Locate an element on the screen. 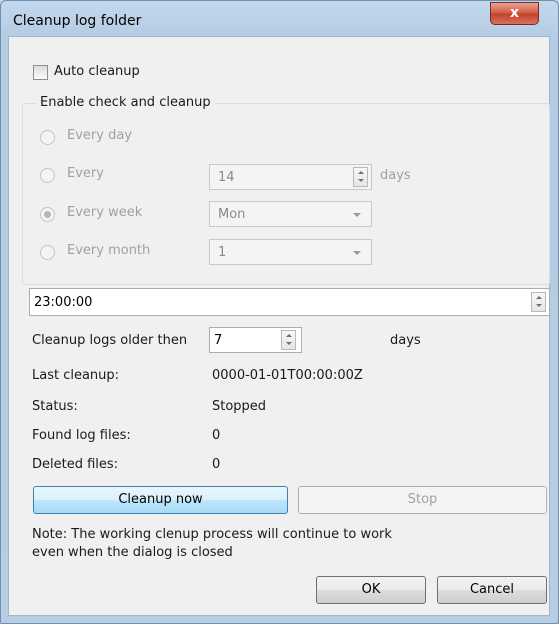  title-bar: Cleanup log folder x is located at coordinates (279, 19).